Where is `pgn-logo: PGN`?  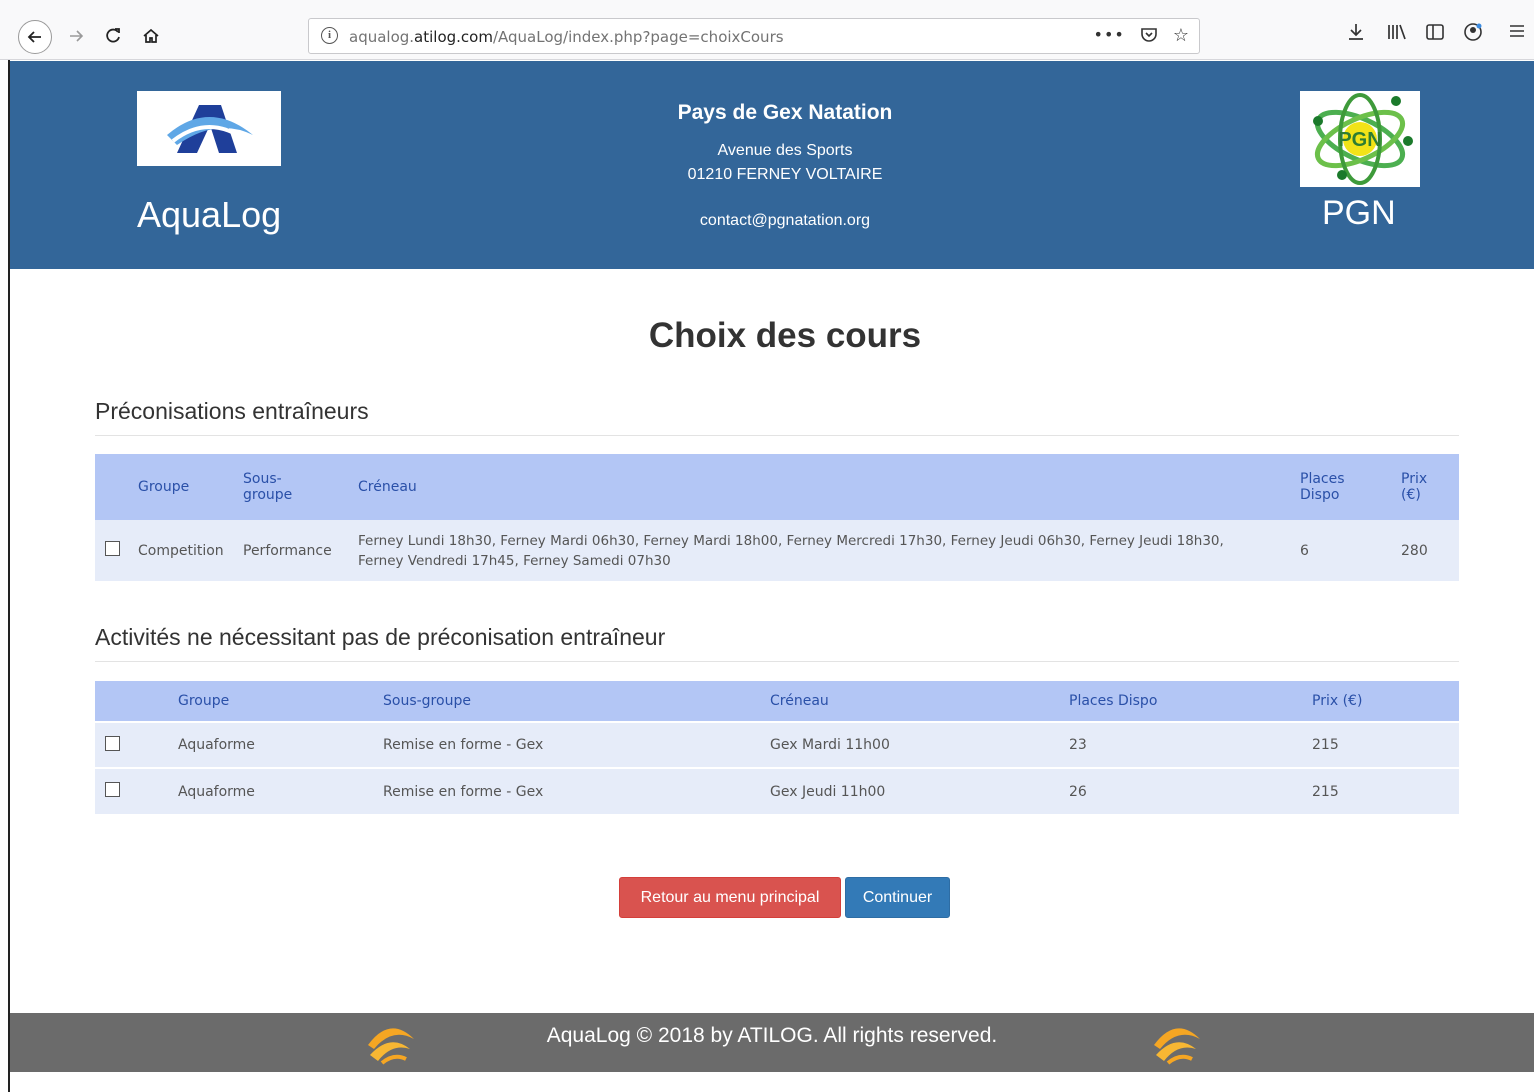
pgn-logo: PGN is located at coordinates (1360, 139).